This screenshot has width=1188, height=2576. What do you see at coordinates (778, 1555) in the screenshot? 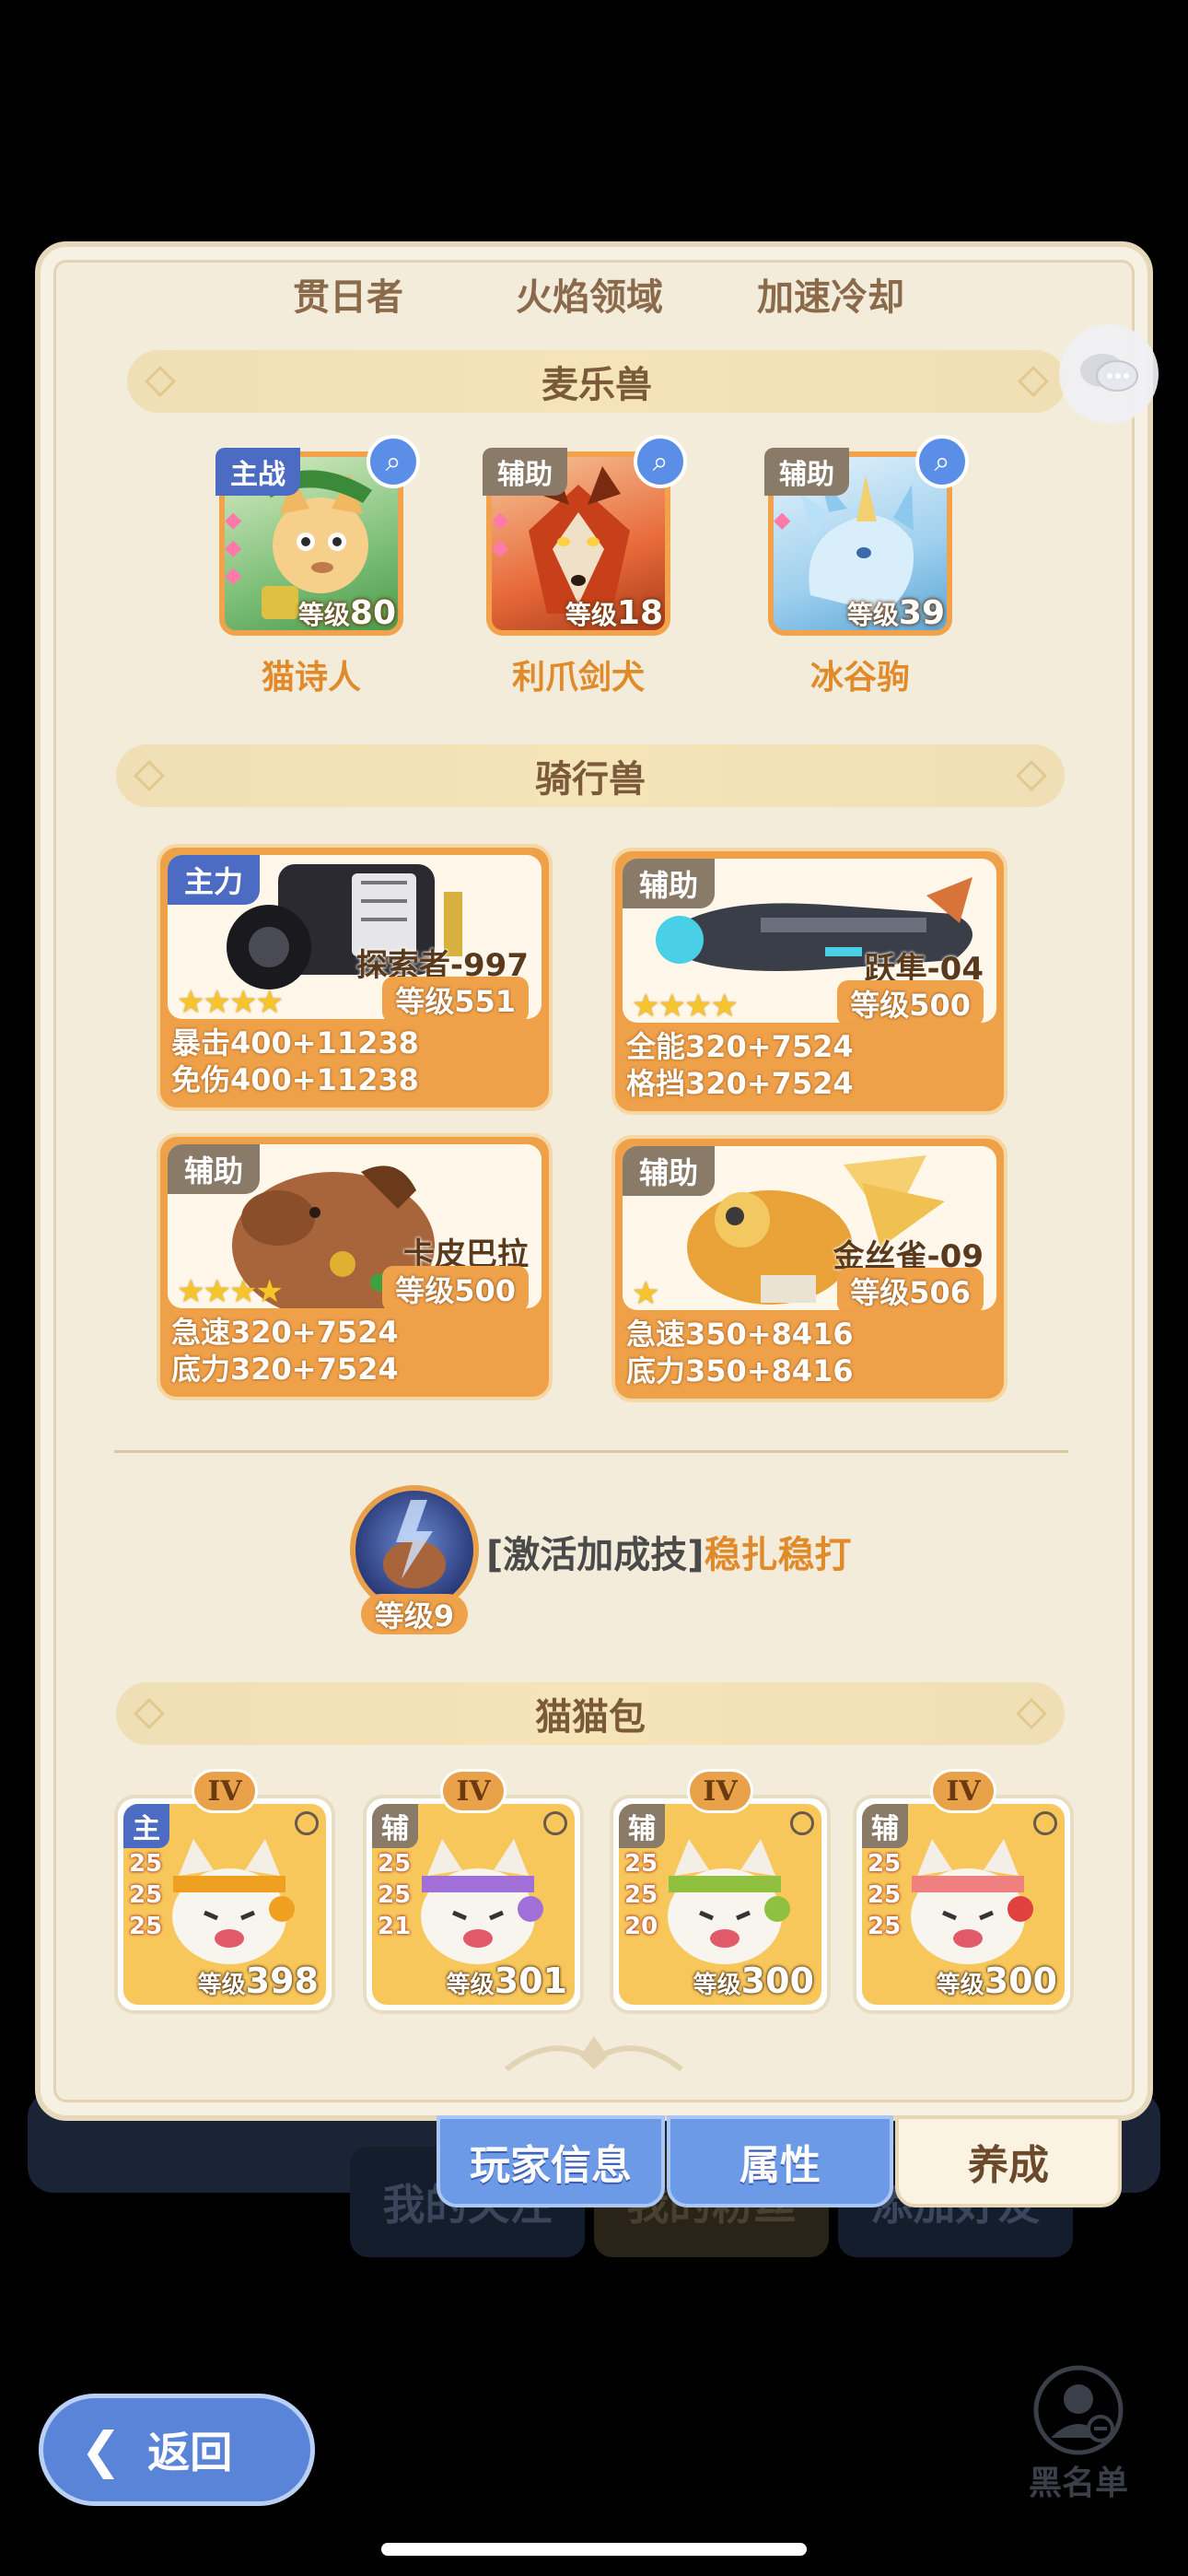
I see `skill-name: 稳扎稳打` at bounding box center [778, 1555].